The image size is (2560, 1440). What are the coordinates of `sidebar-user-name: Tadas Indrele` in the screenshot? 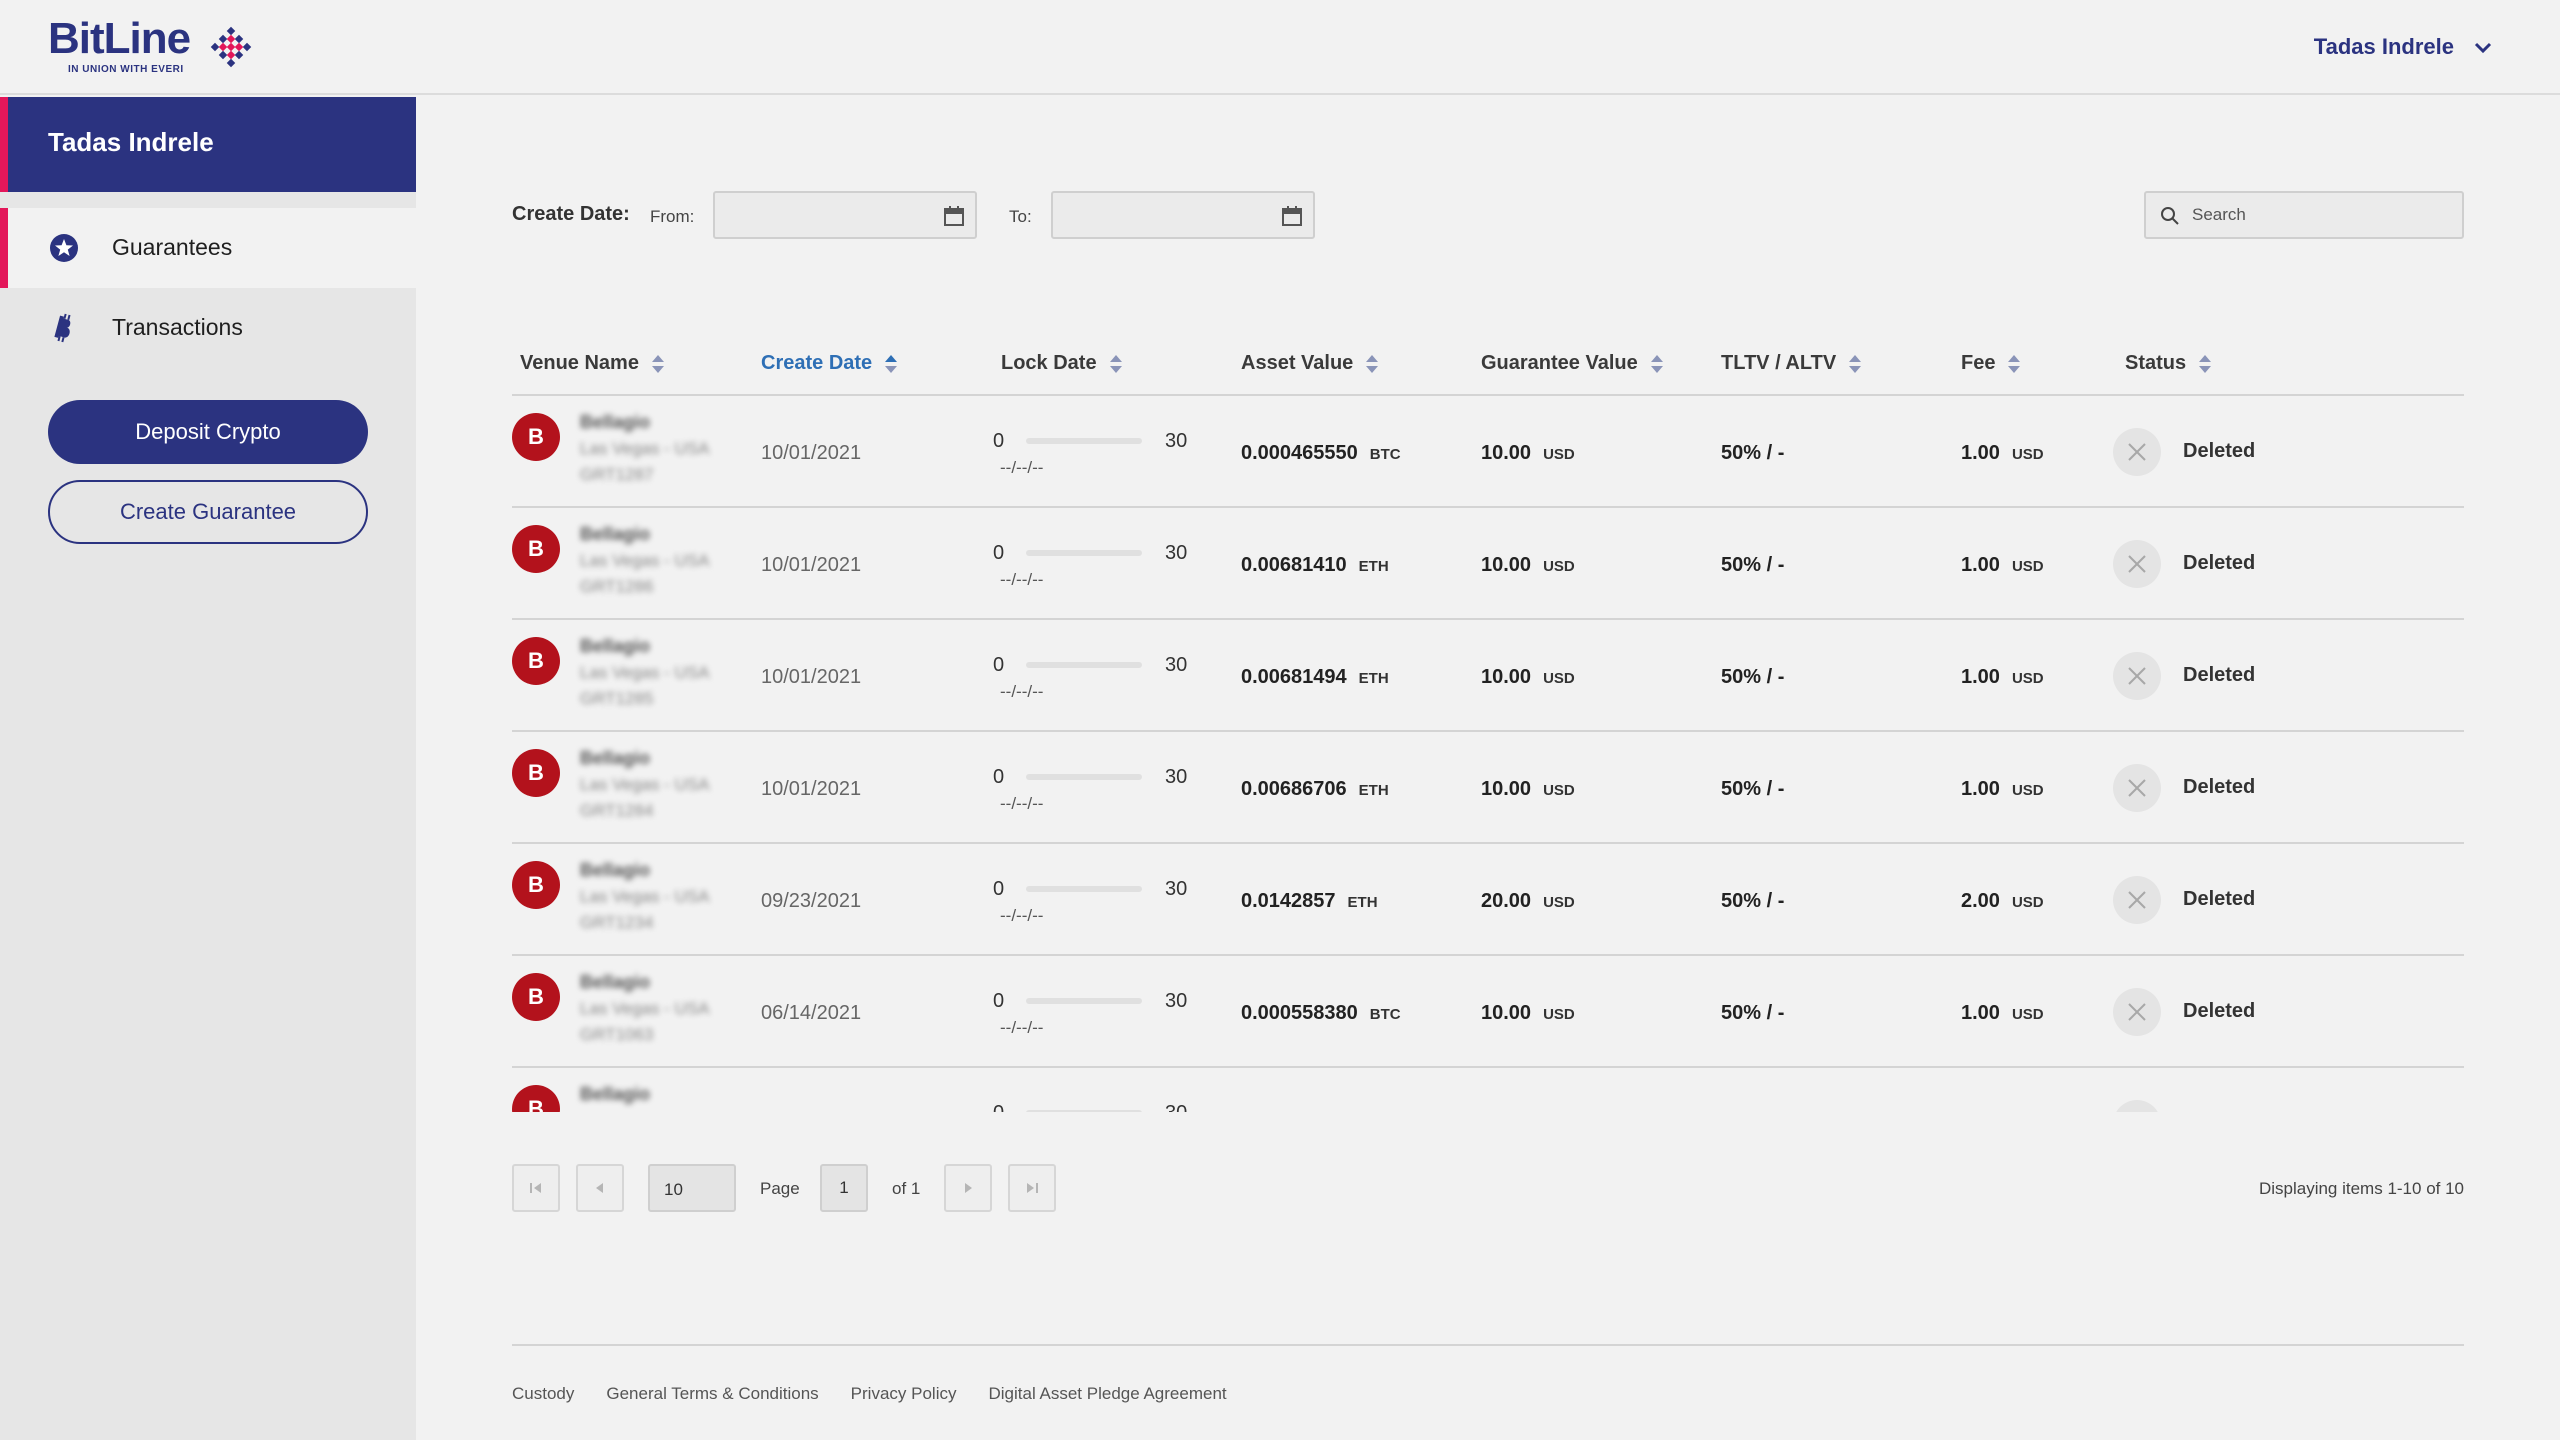 It's located at (131, 142).